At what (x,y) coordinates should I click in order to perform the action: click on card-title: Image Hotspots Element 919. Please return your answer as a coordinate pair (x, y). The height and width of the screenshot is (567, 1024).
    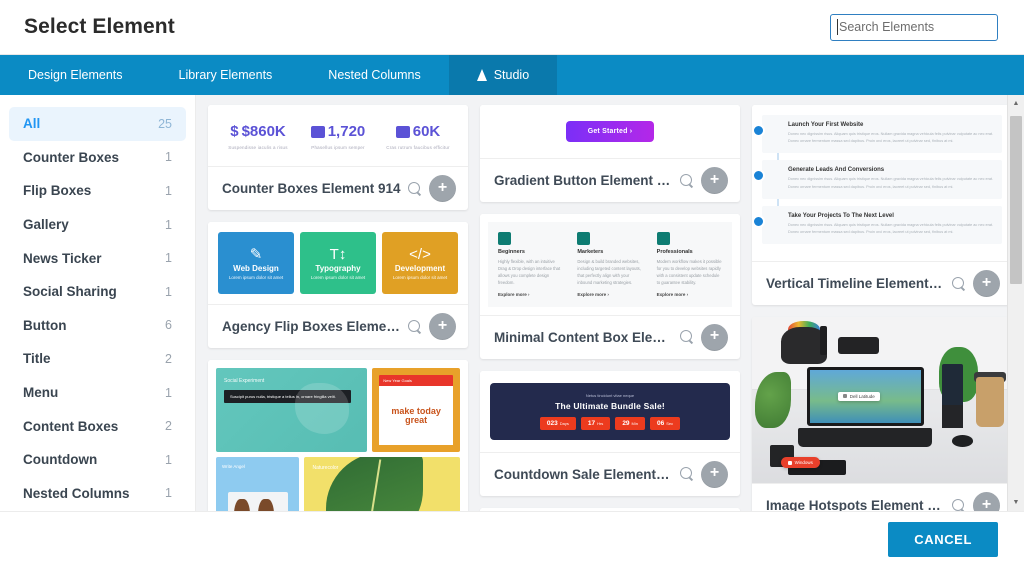
    Looking at the image, I should click on (855, 504).